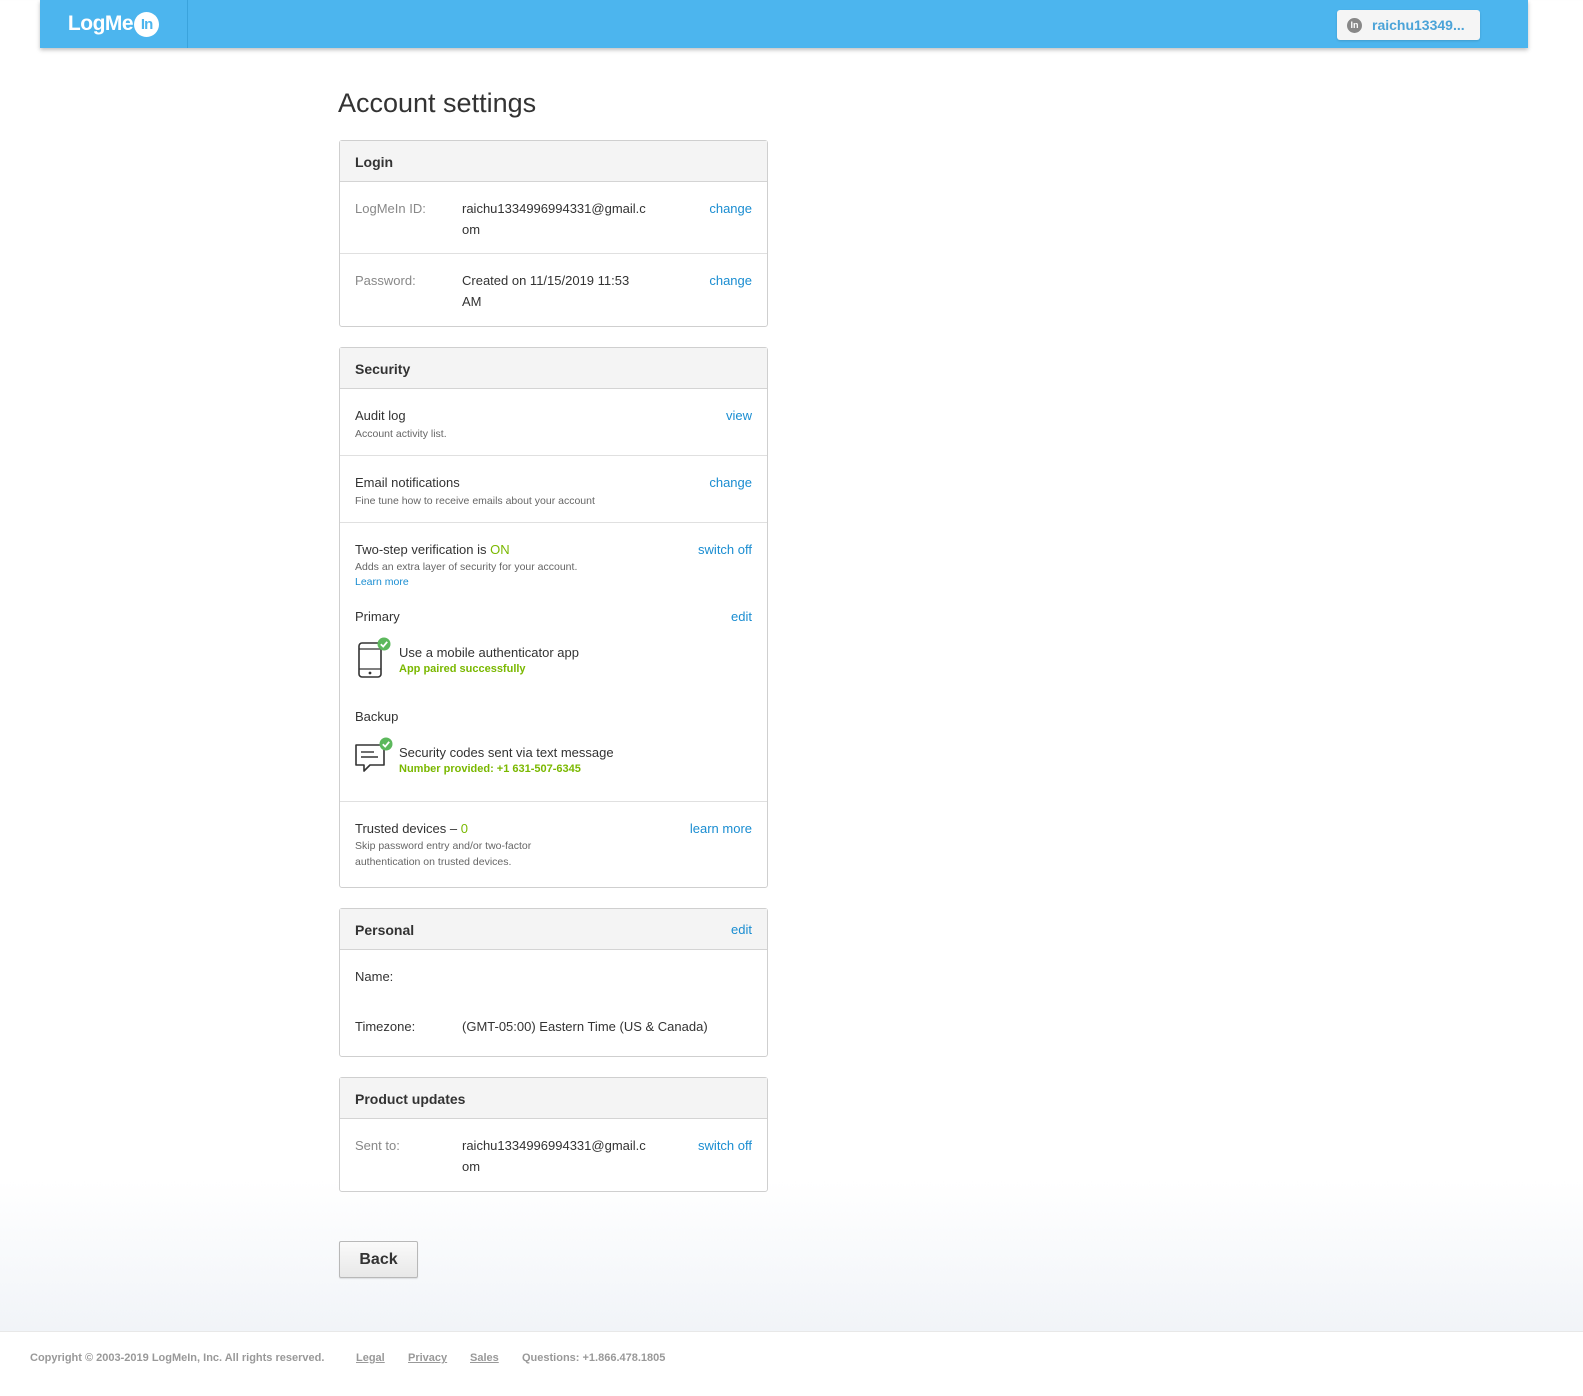 This screenshot has height=1396, width=1583. What do you see at coordinates (585, 1026) in the screenshot?
I see `timezone-value: (GMT-05:00) Eastern Time (US & Canada)` at bounding box center [585, 1026].